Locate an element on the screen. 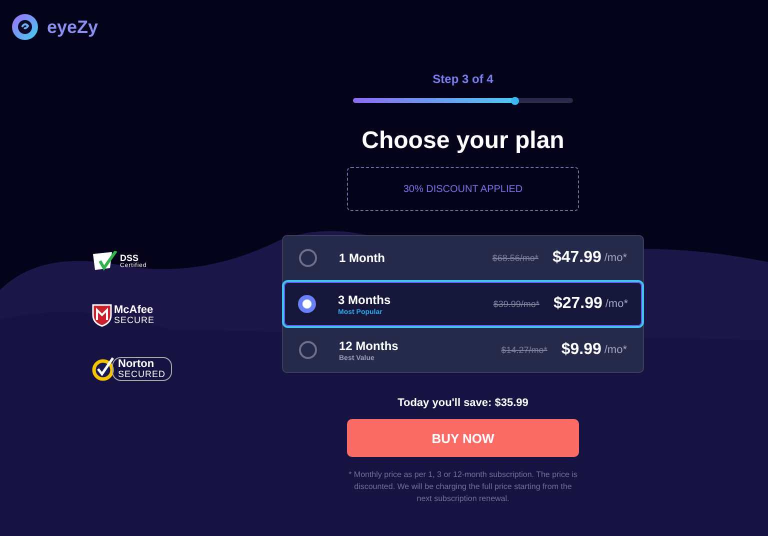 The image size is (768, 536). logo-icon is located at coordinates (25, 27).